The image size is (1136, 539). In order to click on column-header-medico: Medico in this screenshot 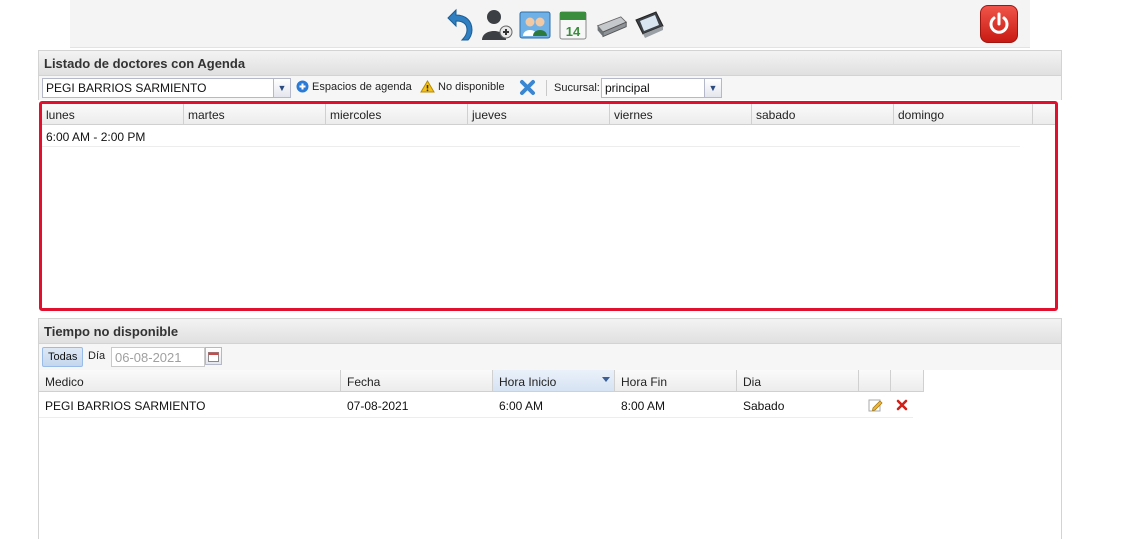, I will do `click(190, 380)`.